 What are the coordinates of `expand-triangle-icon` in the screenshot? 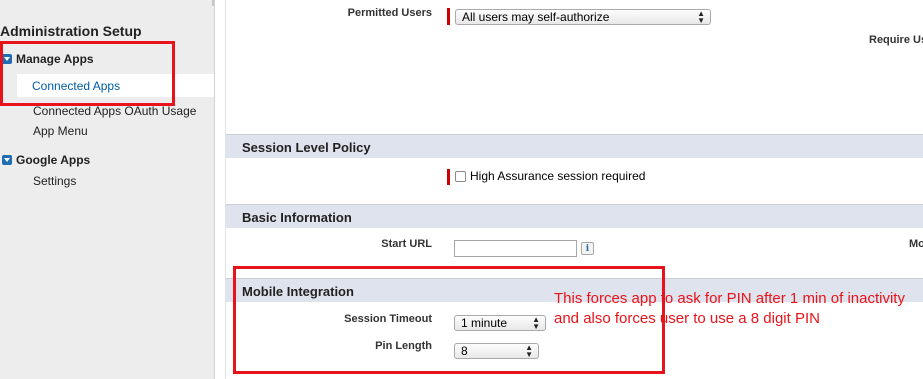 It's located at (7, 160).